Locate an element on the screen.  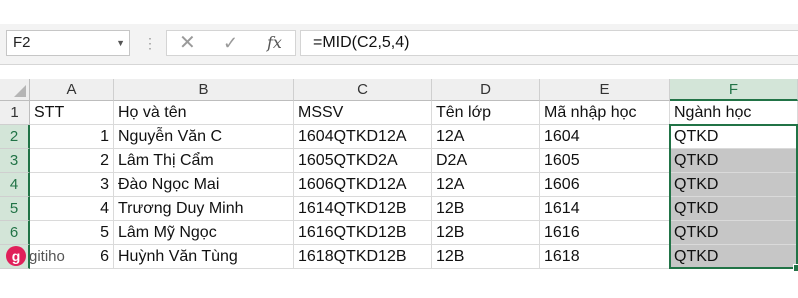
cell-e6: 1616 is located at coordinates (605, 233).